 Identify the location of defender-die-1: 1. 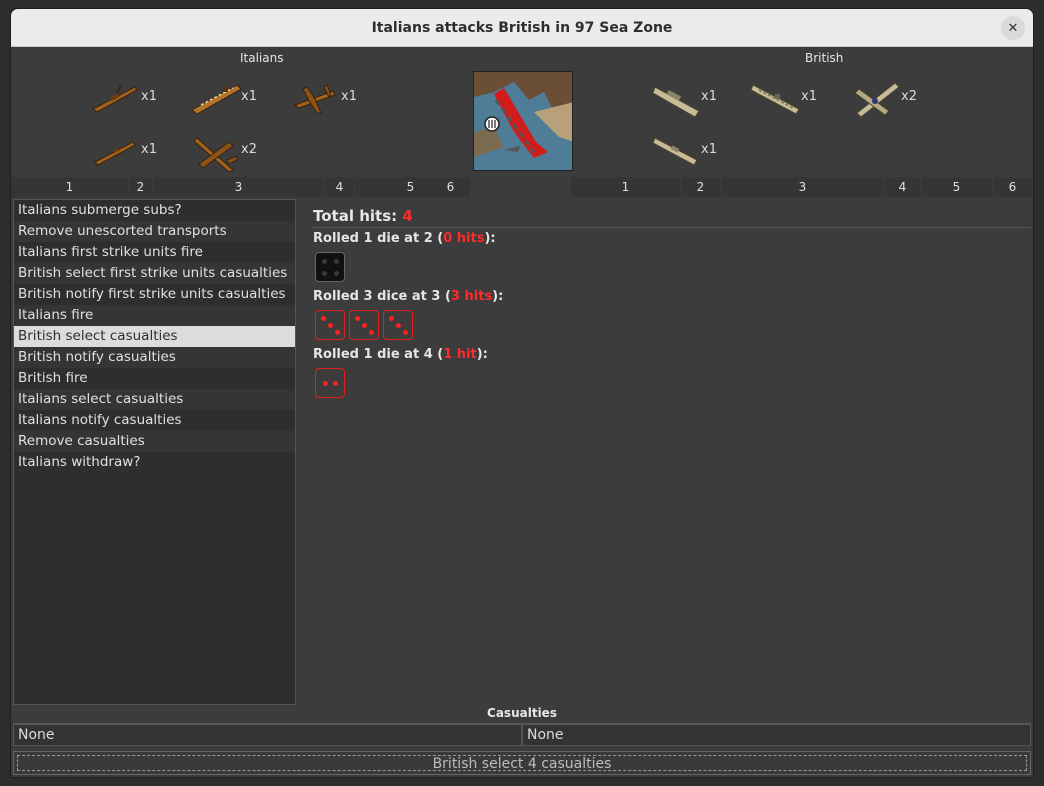
(626, 187).